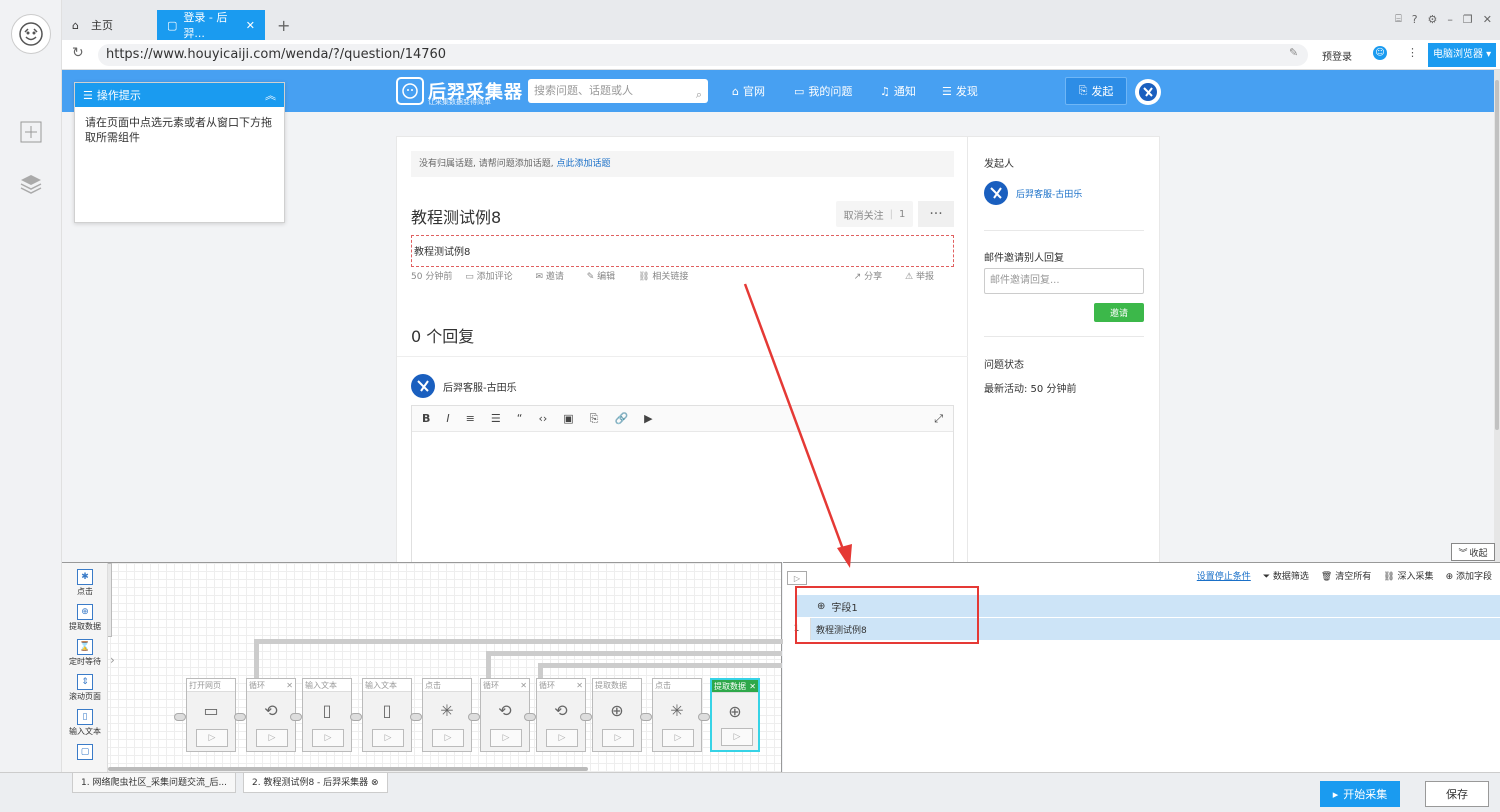  What do you see at coordinates (1096, 91) in the screenshot?
I see `publish-button: ⎘ 发起` at bounding box center [1096, 91].